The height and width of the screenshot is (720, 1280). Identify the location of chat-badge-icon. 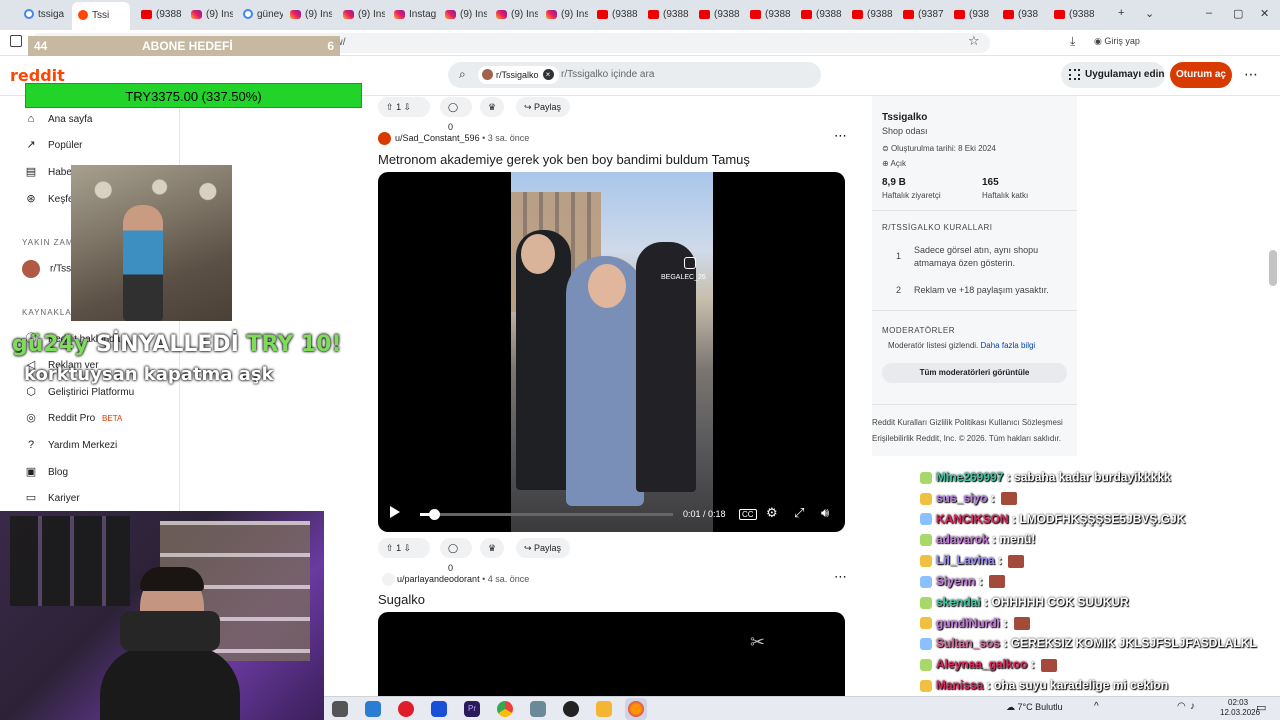
(926, 685).